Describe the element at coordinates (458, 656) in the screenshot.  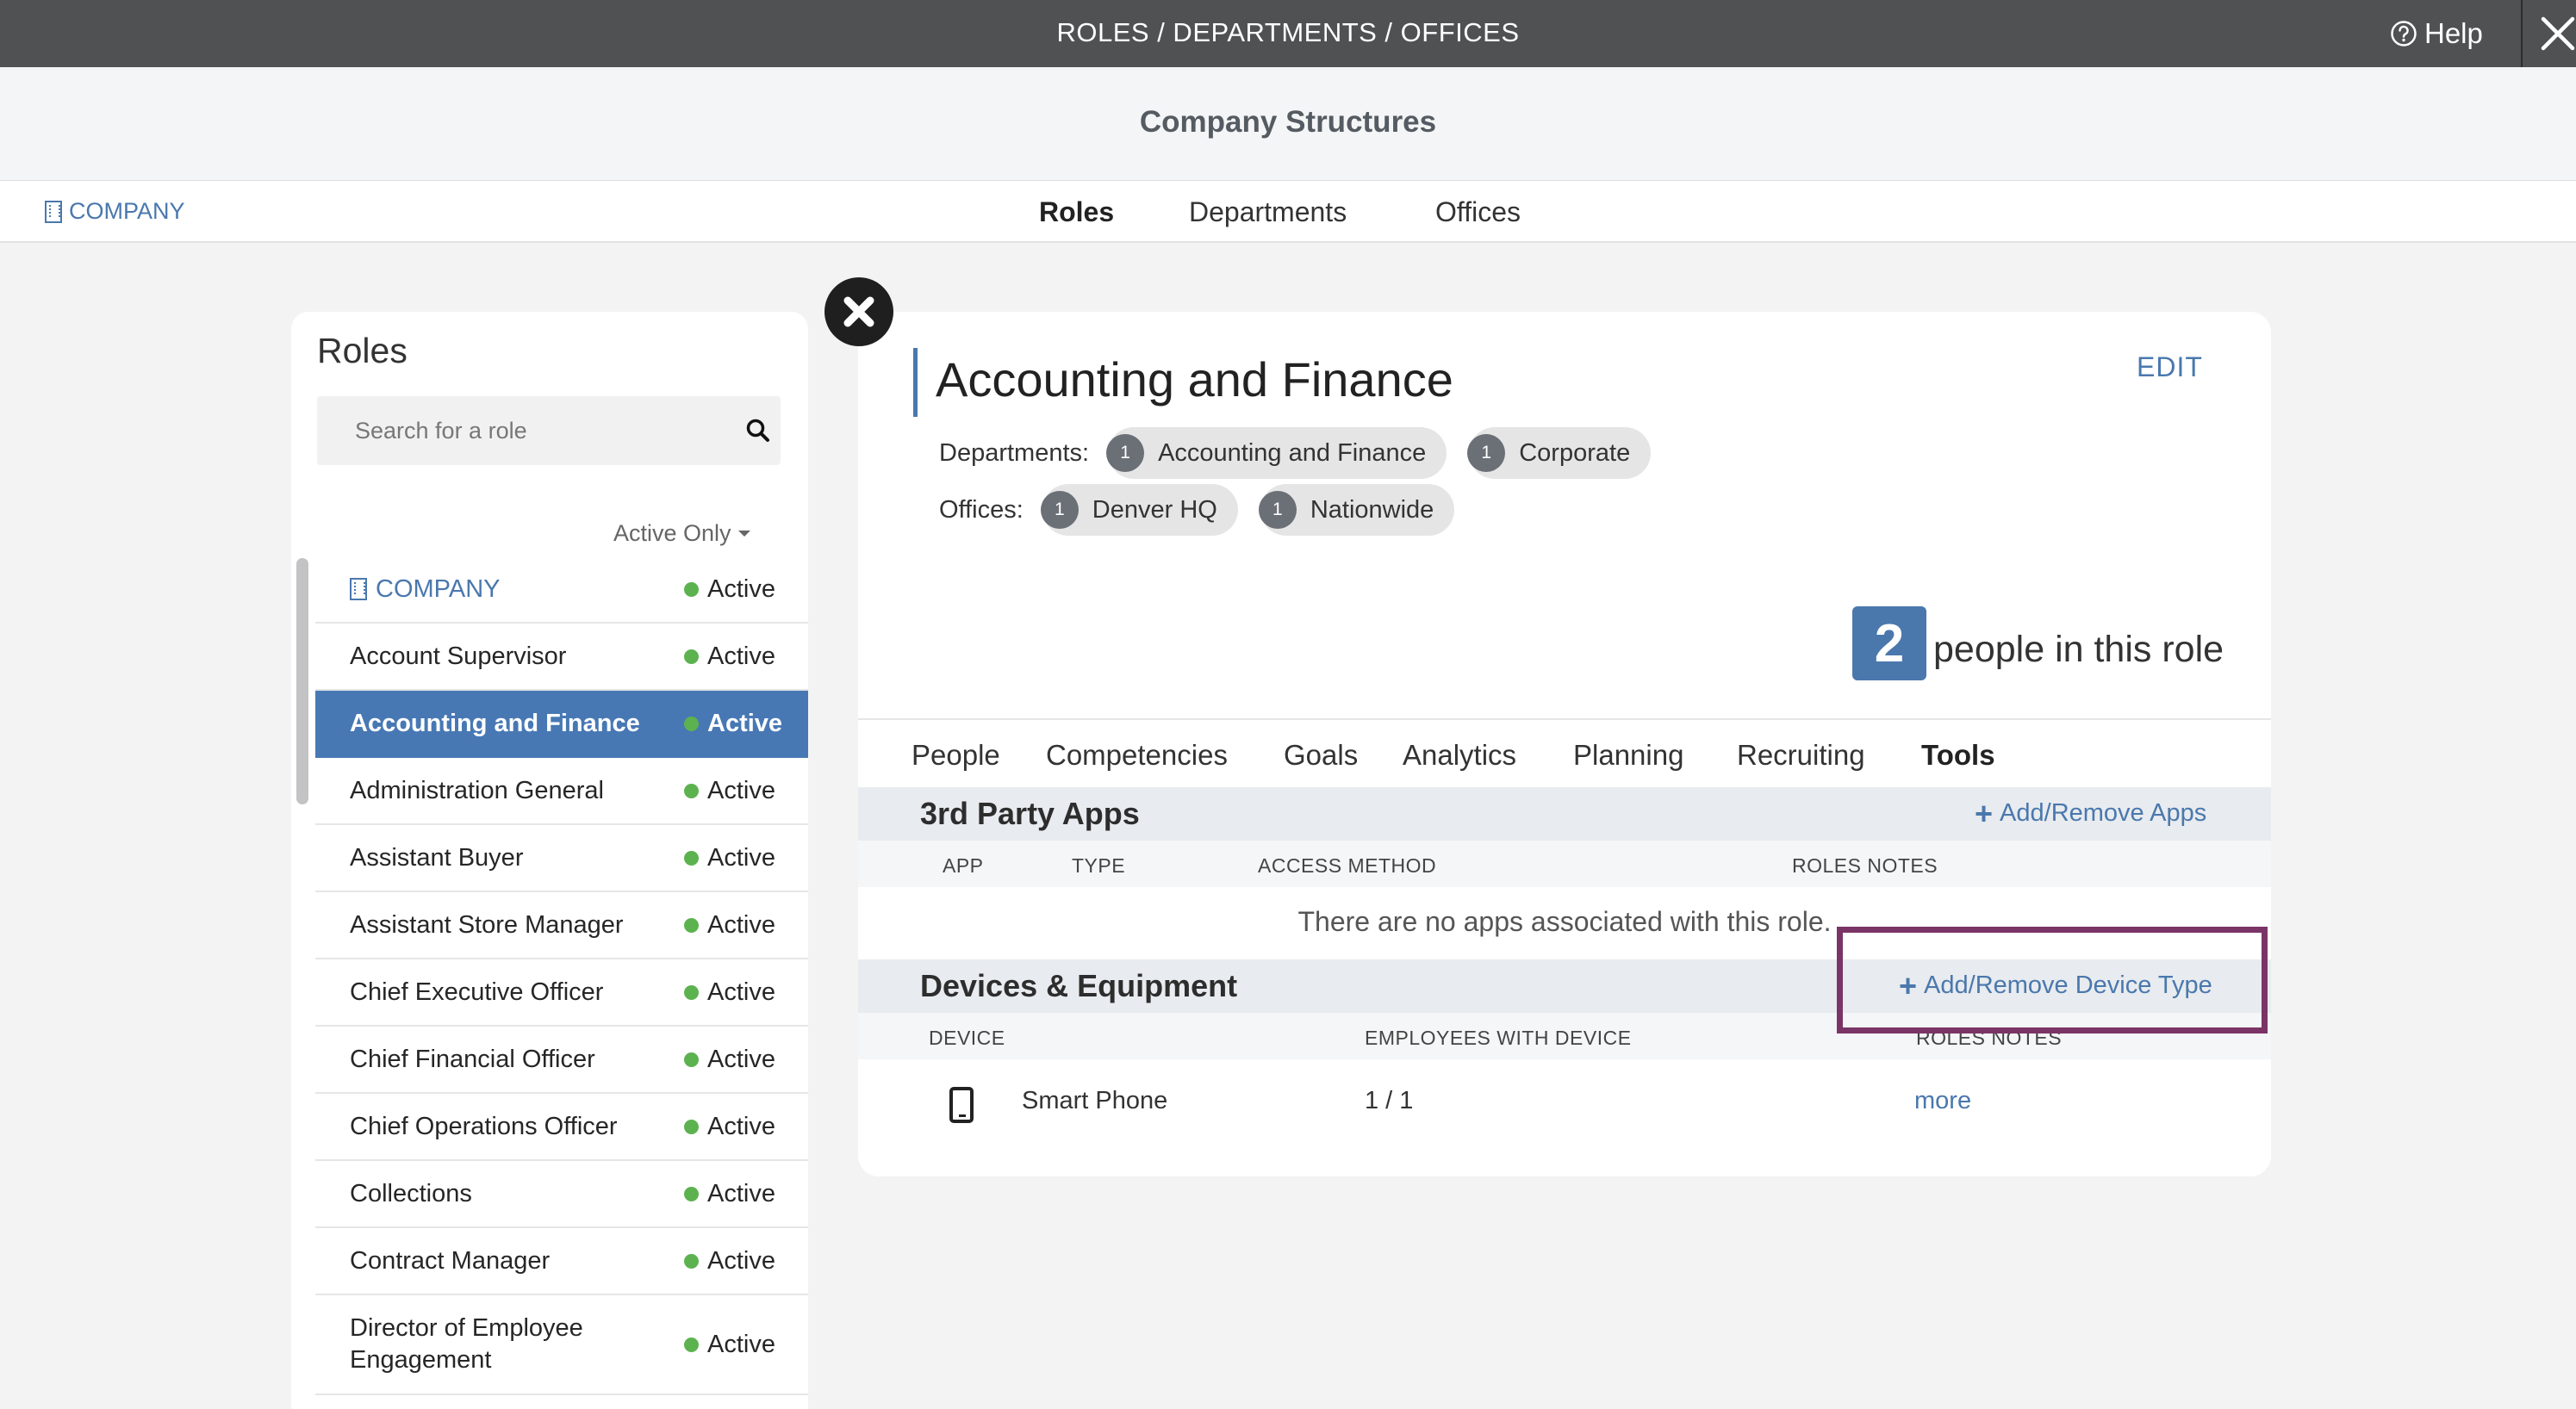
I see `role-name: Account Supervisor` at that location.